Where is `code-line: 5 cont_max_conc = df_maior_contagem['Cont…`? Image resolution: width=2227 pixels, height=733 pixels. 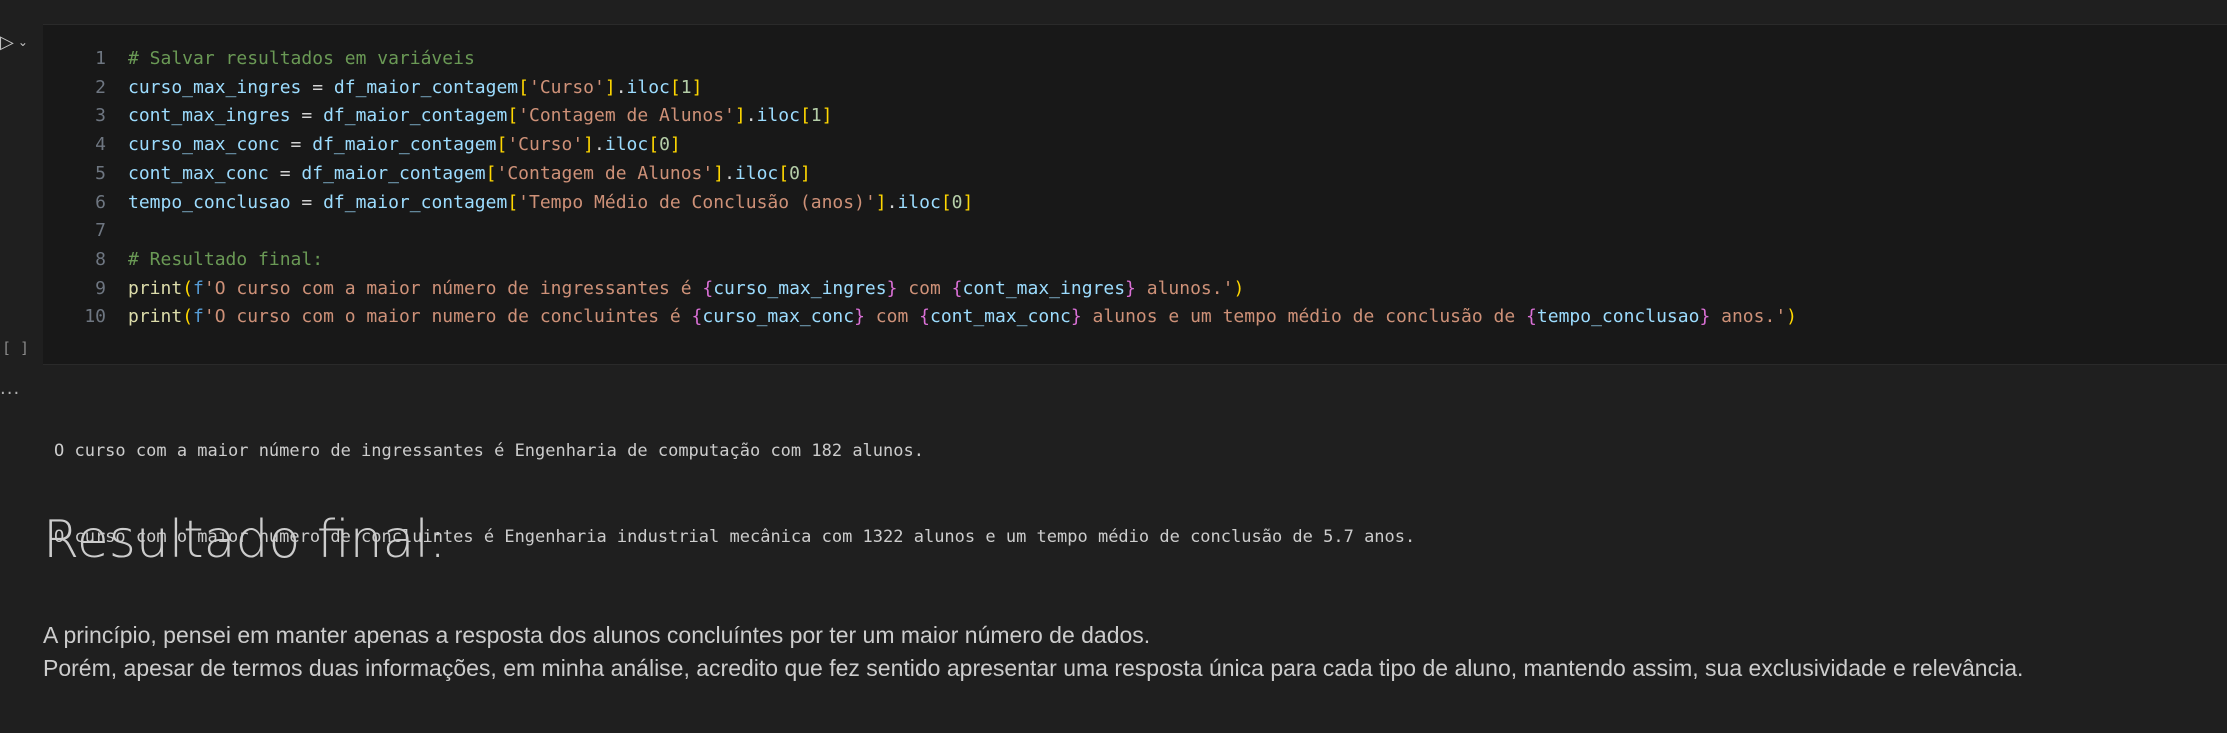
code-line: 5 cont_max_conc = df_maior_contagem['Cont… is located at coordinates (920, 174).